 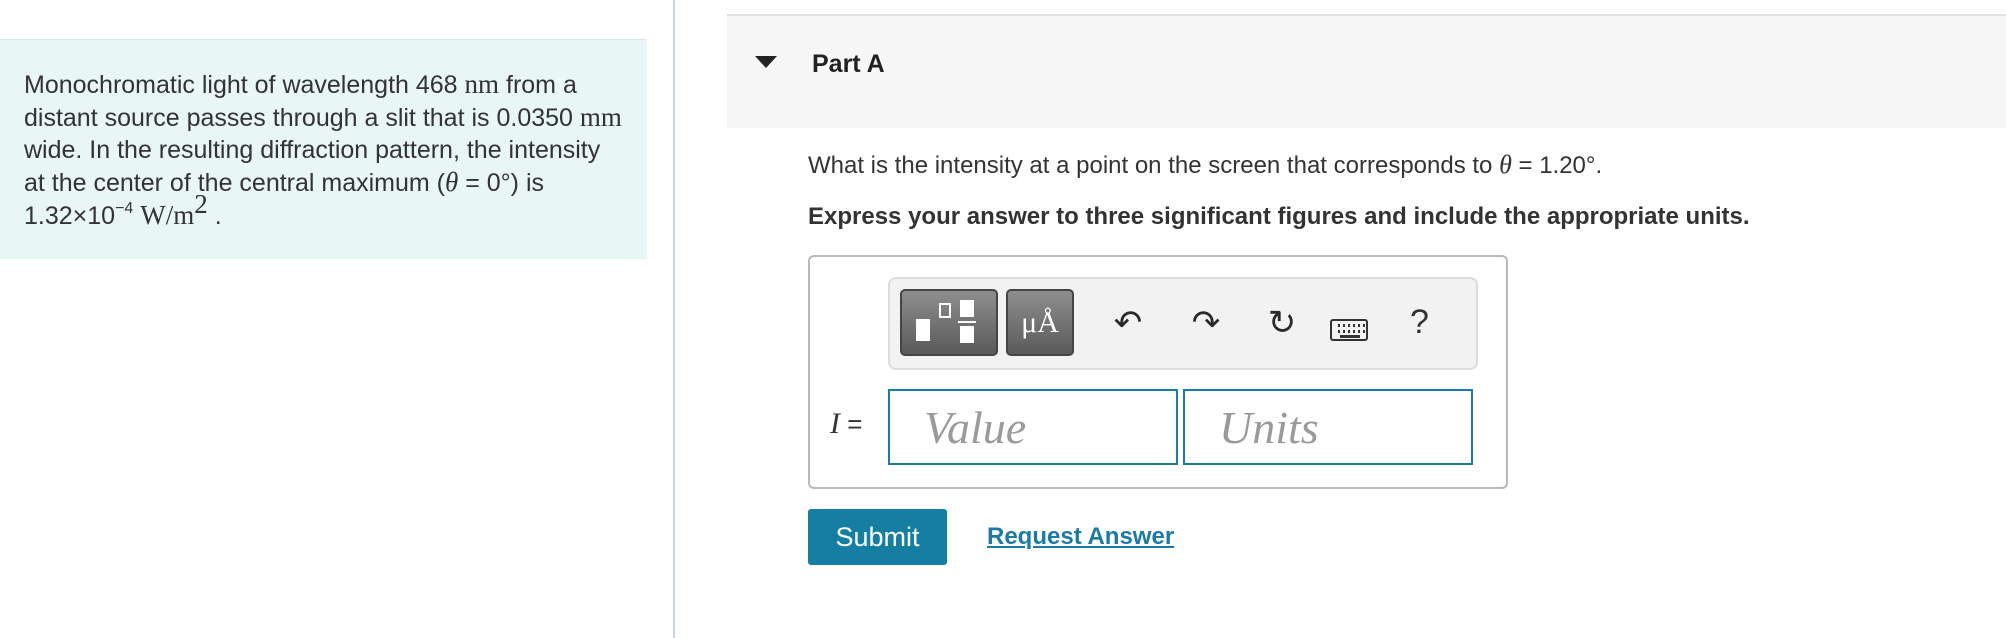 What do you see at coordinates (848, 64) in the screenshot?
I see `part-title: Part A` at bounding box center [848, 64].